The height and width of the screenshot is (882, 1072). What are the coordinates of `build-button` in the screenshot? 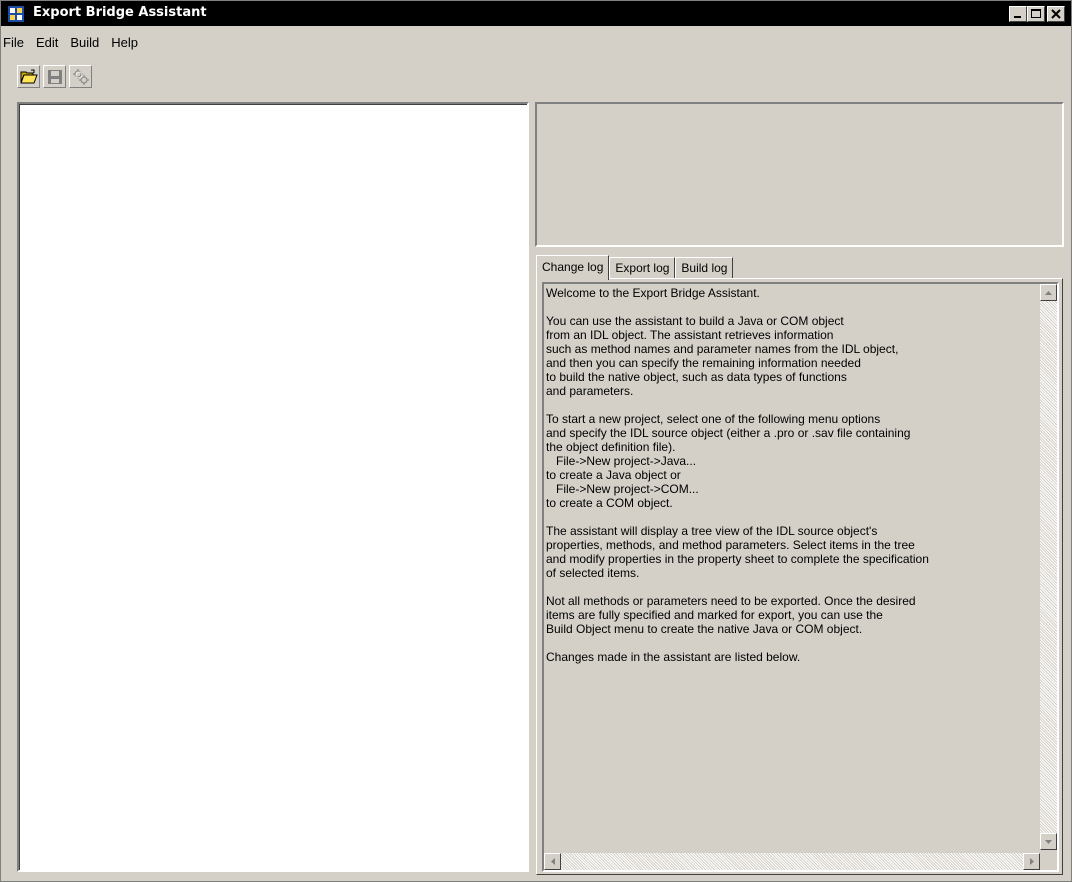 It's located at (80, 76).